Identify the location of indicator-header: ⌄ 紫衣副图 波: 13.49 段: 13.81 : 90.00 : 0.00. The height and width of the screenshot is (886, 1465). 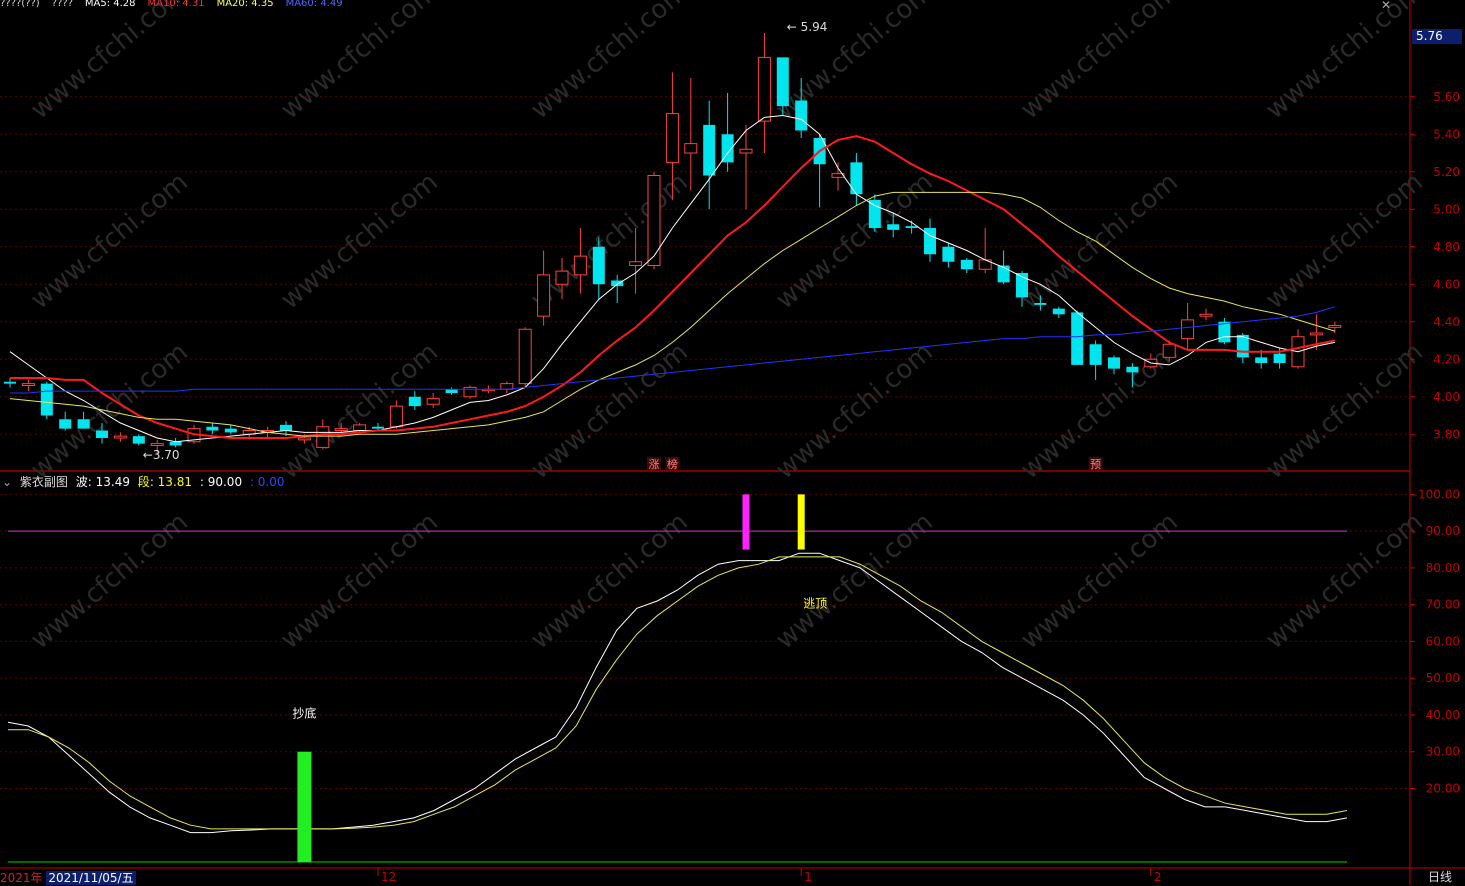
(145, 481).